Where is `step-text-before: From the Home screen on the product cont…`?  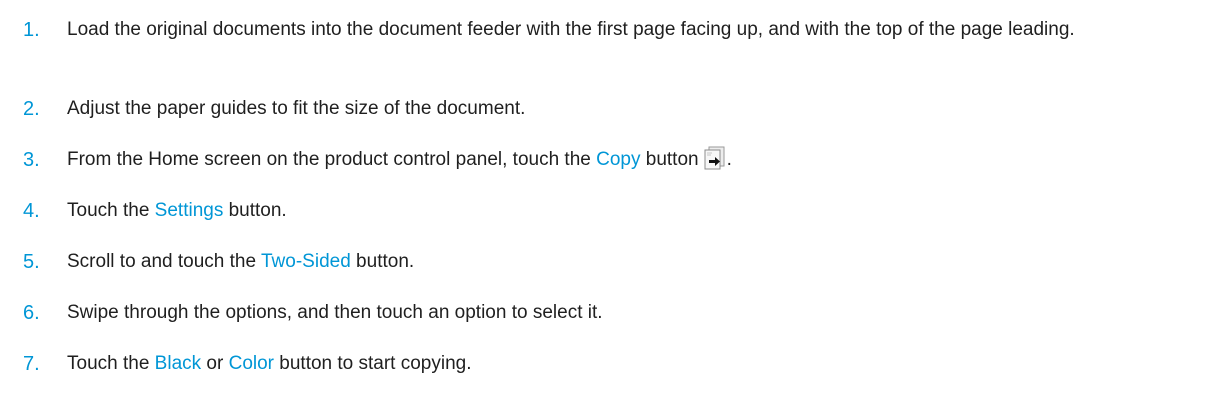
step-text-before: From the Home screen on the product cont… is located at coordinates (332, 159).